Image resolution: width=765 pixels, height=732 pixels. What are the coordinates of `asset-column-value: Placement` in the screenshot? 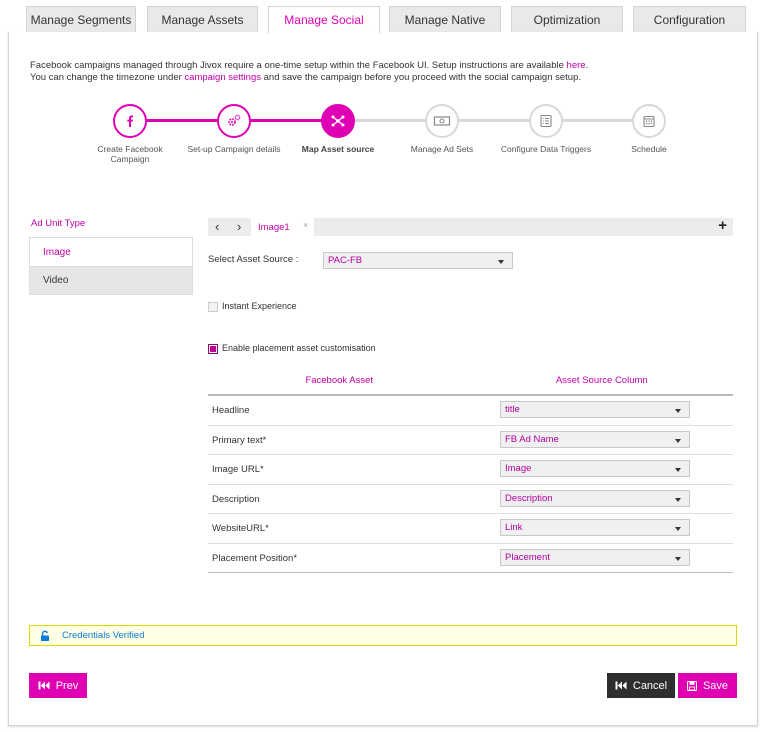 It's located at (527, 557).